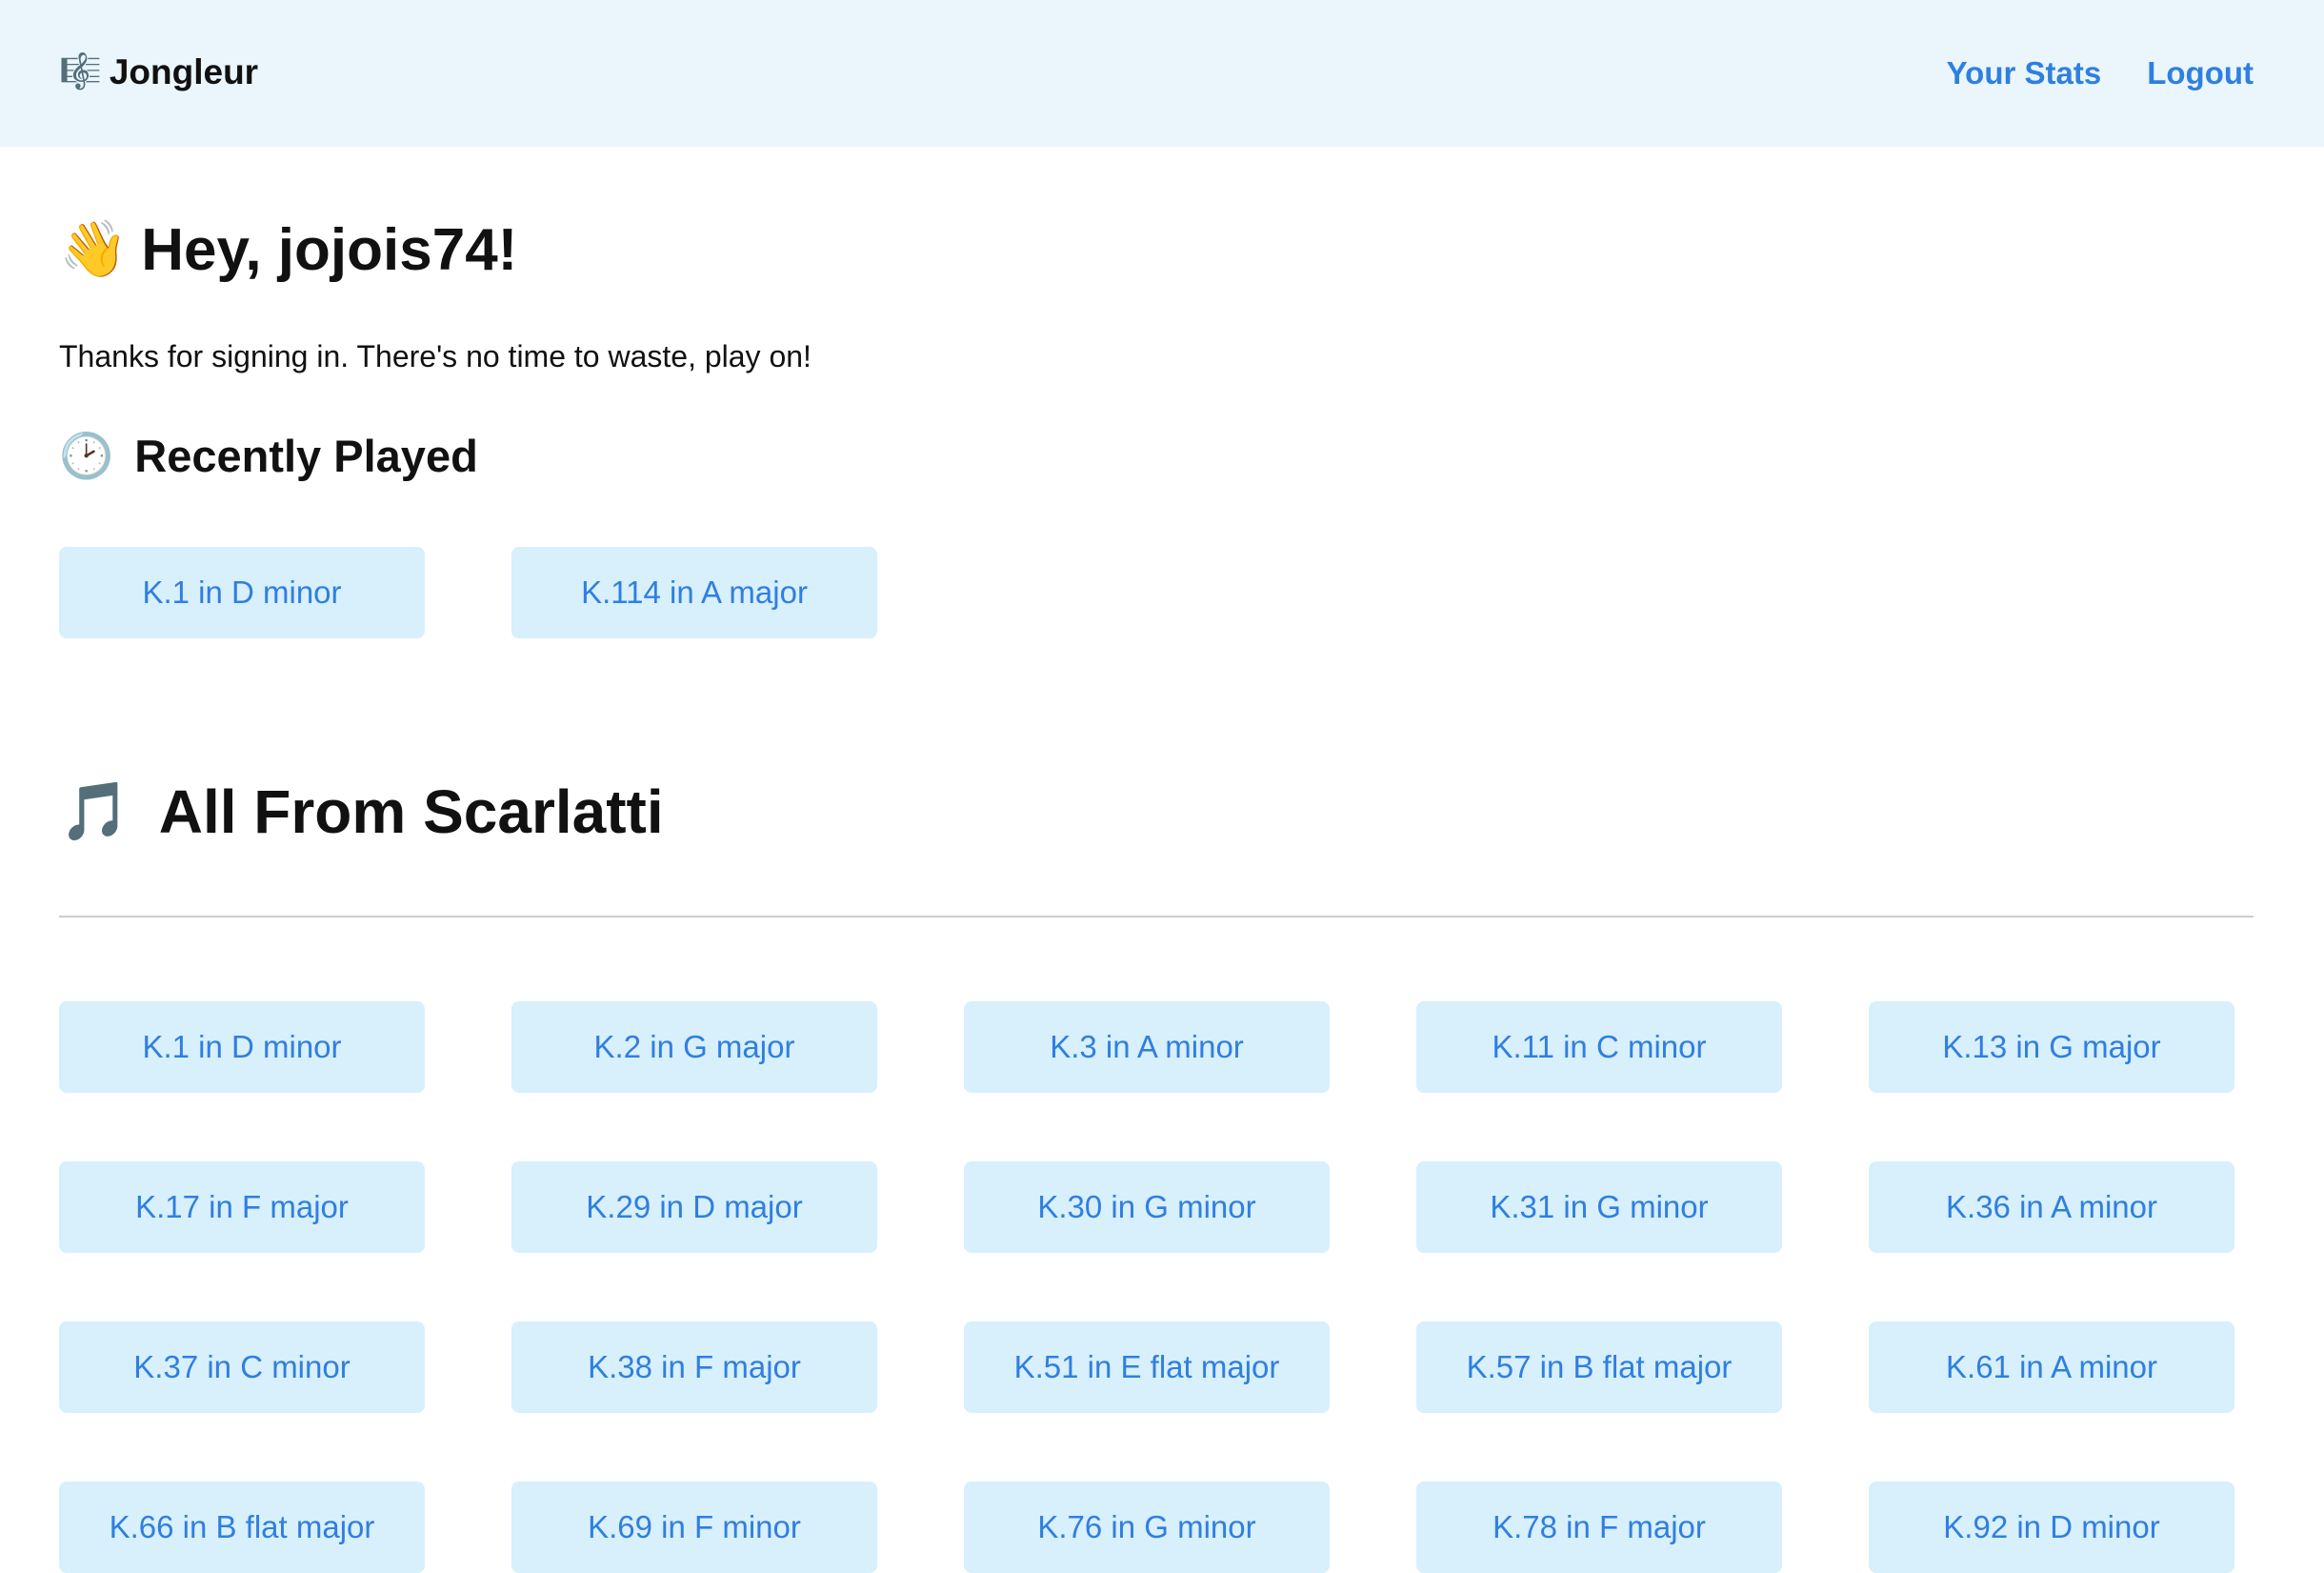  I want to click on piece-button: K.51 in E flat major, so click(1147, 1367).